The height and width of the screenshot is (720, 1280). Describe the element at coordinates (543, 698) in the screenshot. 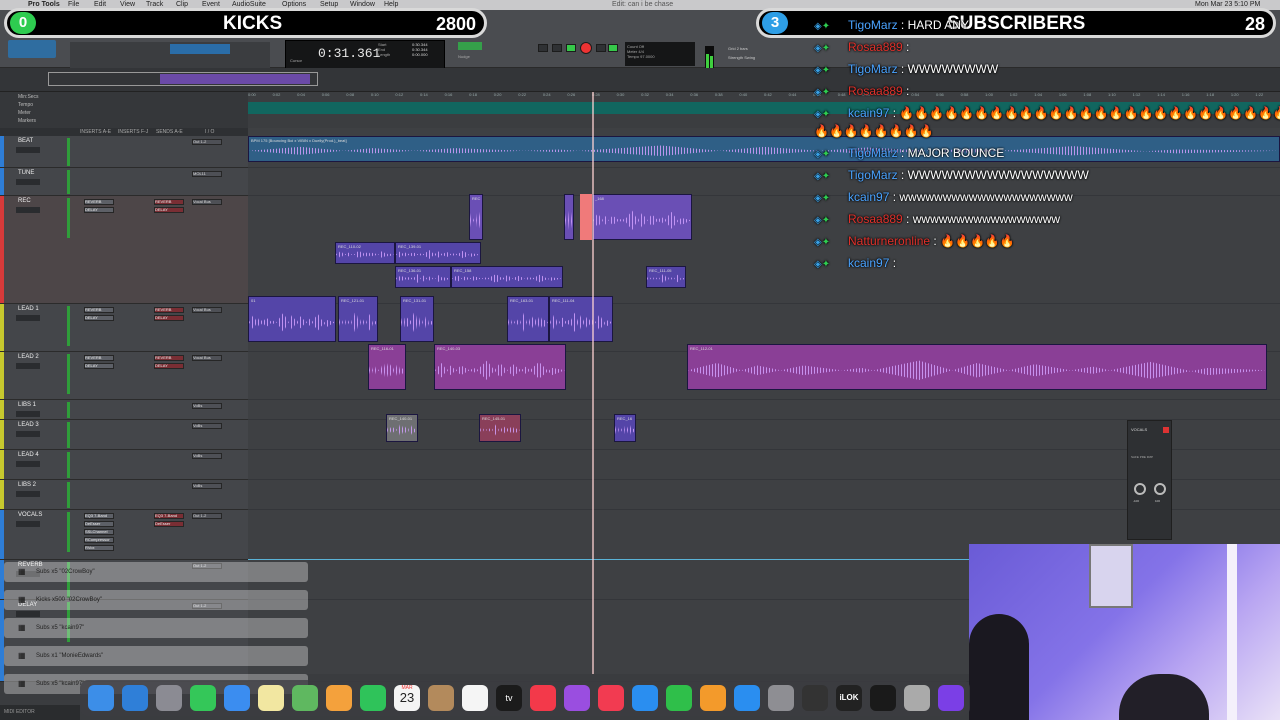

I see `music-icon` at that location.